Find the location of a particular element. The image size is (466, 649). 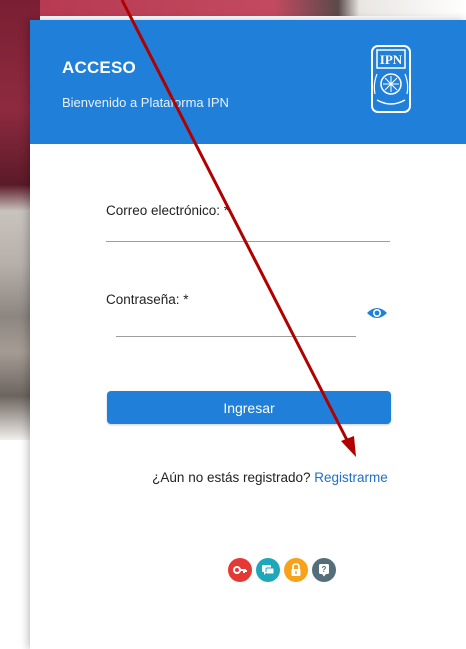

dialog-title: ACCESO is located at coordinates (99, 67).